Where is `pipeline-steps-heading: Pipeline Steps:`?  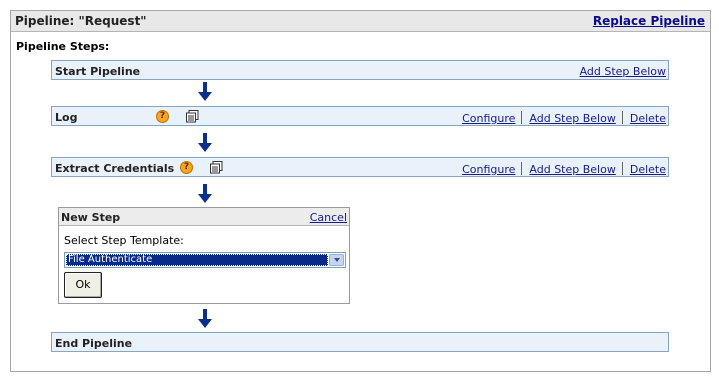 pipeline-steps-heading: Pipeline Steps: is located at coordinates (63, 46).